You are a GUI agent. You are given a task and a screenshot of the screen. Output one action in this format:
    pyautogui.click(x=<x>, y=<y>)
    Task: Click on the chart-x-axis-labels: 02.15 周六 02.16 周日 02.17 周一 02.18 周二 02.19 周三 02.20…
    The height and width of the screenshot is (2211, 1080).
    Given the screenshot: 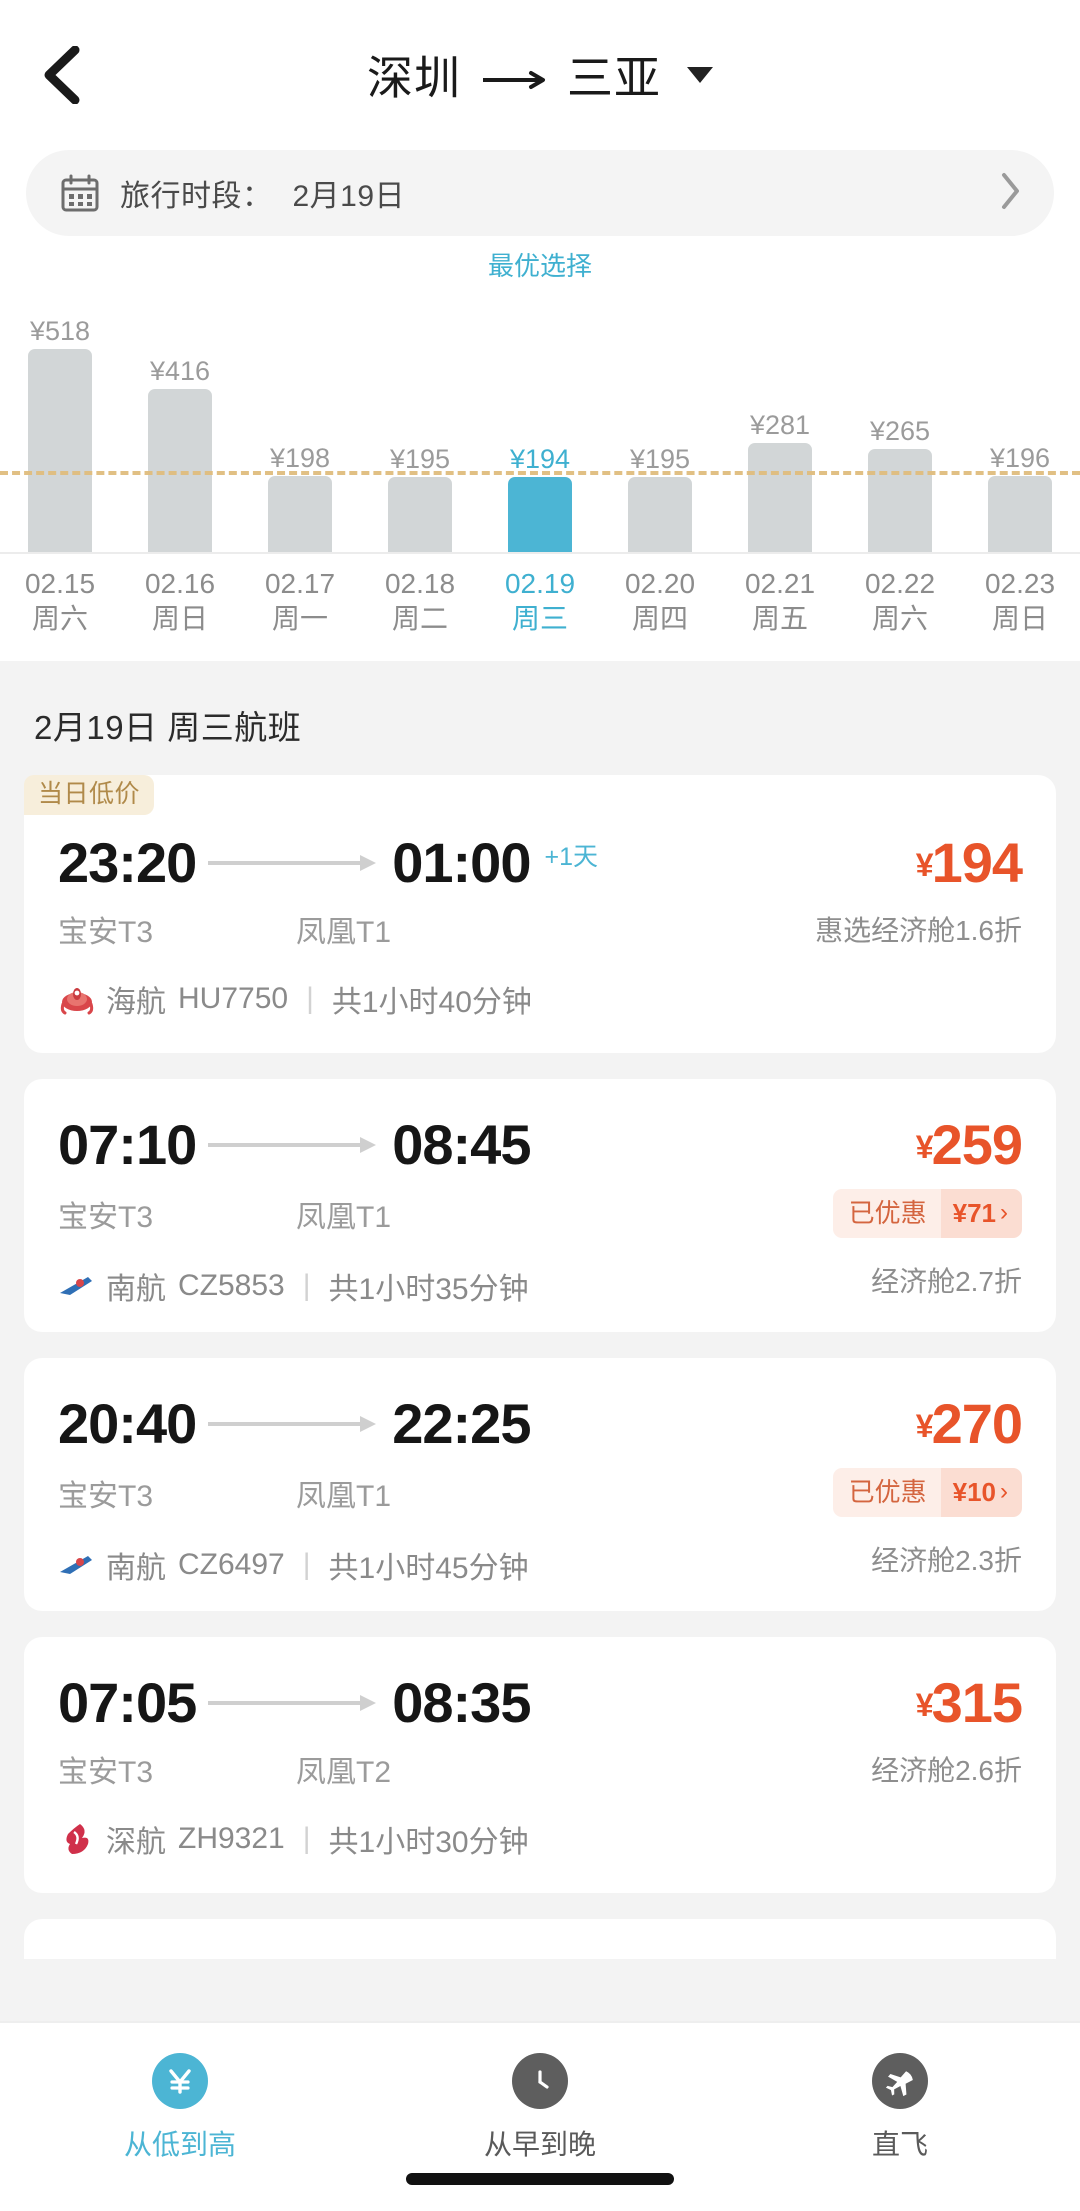 What is the action you would take?
    pyautogui.click(x=540, y=601)
    